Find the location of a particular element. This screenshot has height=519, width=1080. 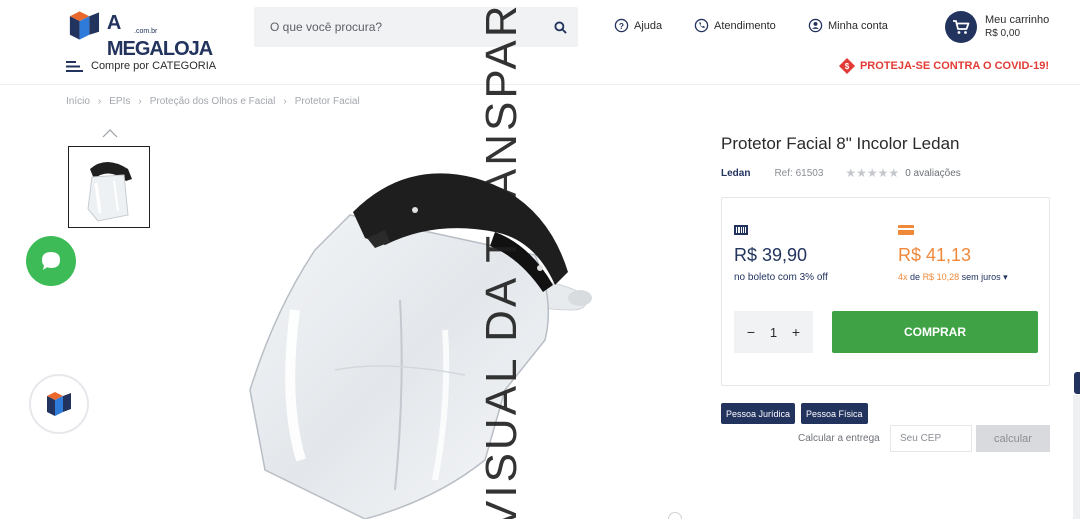

increase-quantity-button: + is located at coordinates (796, 332).